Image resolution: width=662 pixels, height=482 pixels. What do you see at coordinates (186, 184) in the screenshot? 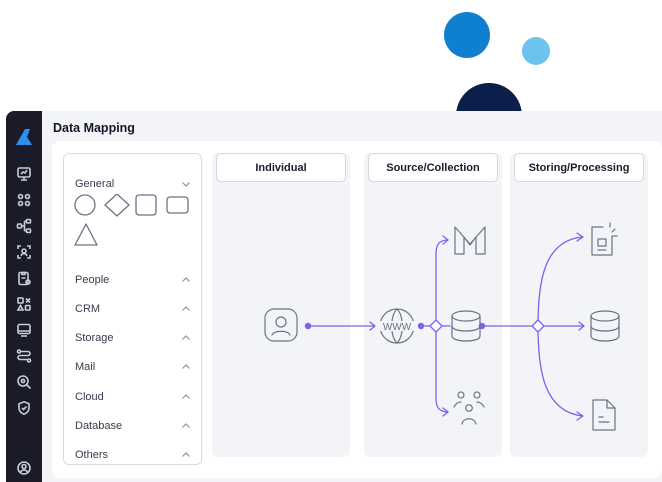
I see `chevron-down-icon` at bounding box center [186, 184].